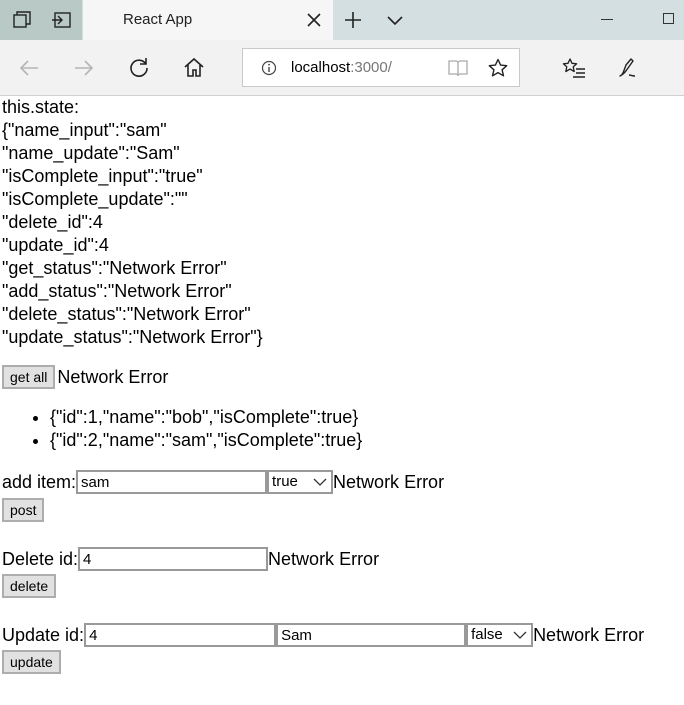  What do you see at coordinates (668, 18) in the screenshot?
I see `maximize-window-button` at bounding box center [668, 18].